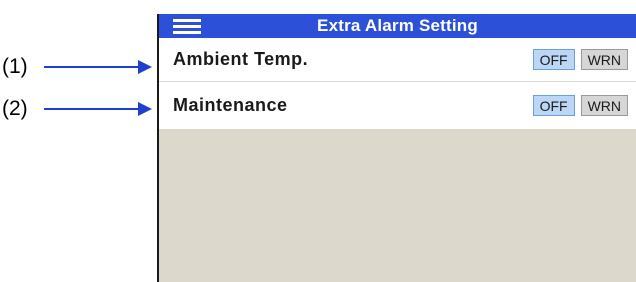 This screenshot has height=282, width=636. I want to click on maintenance-toggle-group: OFF WRN, so click(580, 105).